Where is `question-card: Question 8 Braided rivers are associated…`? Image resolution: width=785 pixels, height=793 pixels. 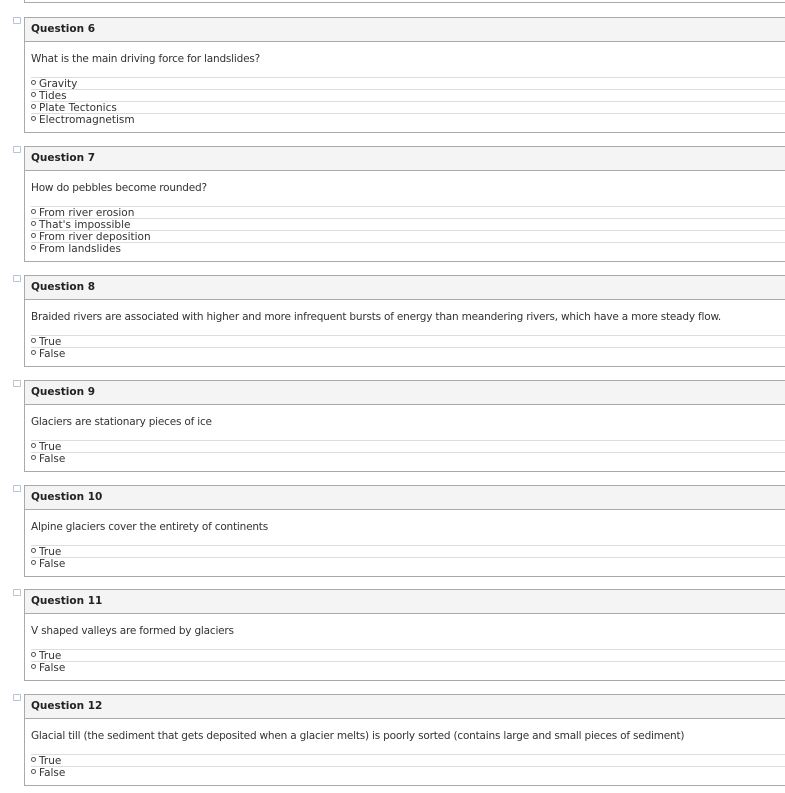
question-card: Question 8 Braided rivers are associated… is located at coordinates (399, 321).